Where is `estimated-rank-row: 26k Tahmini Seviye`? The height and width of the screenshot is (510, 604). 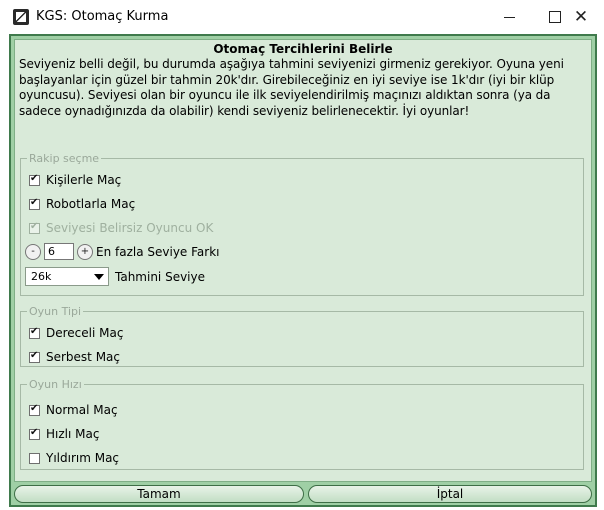 estimated-rank-row: 26k Tahmini Seviye is located at coordinates (115, 276).